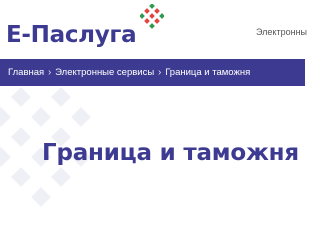 Image resolution: width=320 pixels, height=240 pixels. Describe the element at coordinates (281, 32) in the screenshot. I see `nav-link-electronic-services: Электронны` at that location.